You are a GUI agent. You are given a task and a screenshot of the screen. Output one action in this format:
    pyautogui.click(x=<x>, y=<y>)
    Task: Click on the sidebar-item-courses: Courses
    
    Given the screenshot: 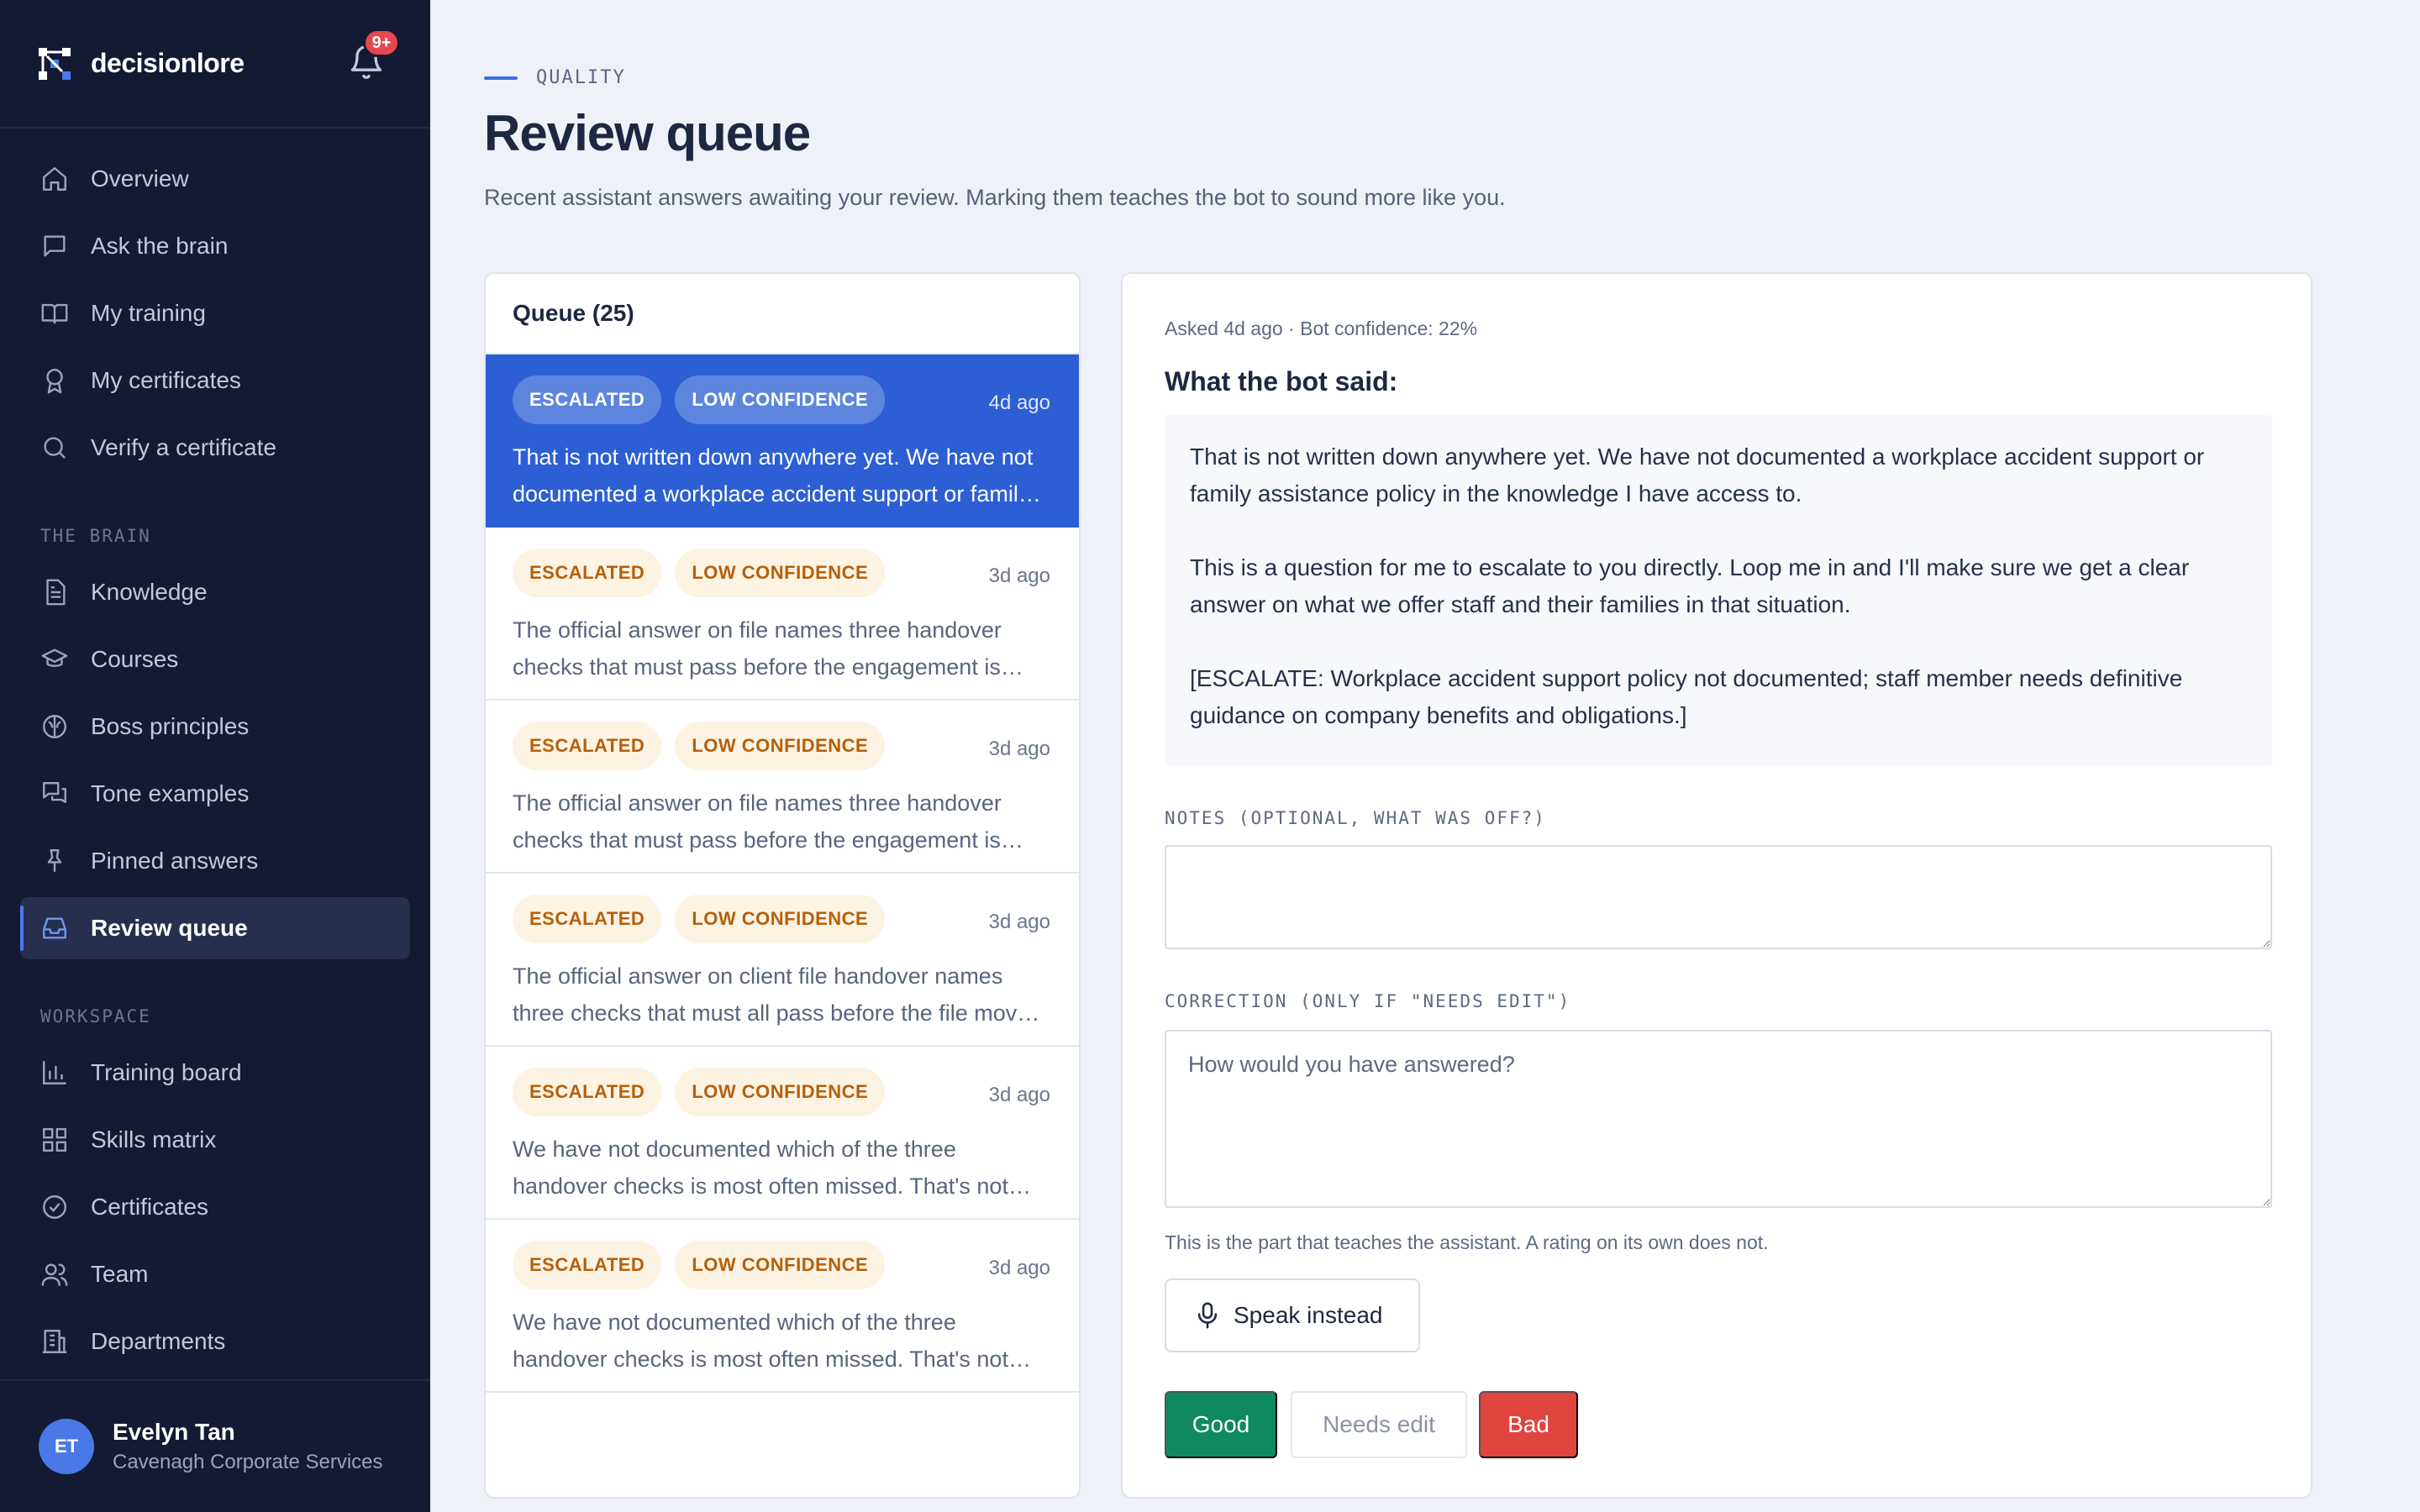 What is the action you would take?
    pyautogui.click(x=215, y=659)
    